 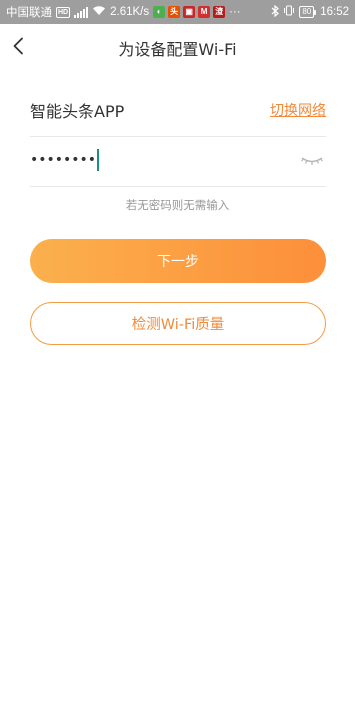 What do you see at coordinates (63, 12) in the screenshot?
I see `hd-badge: HD` at bounding box center [63, 12].